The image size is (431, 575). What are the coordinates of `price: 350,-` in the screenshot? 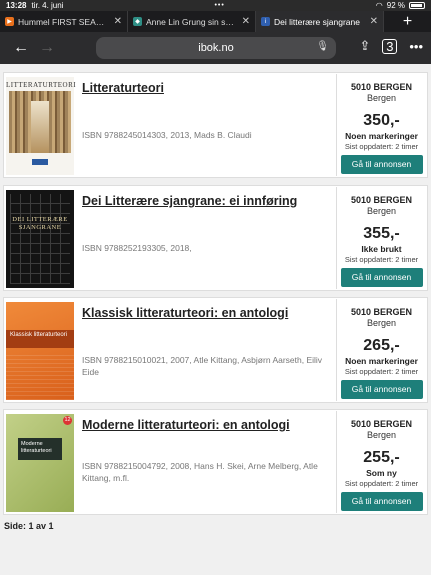 It's located at (381, 120).